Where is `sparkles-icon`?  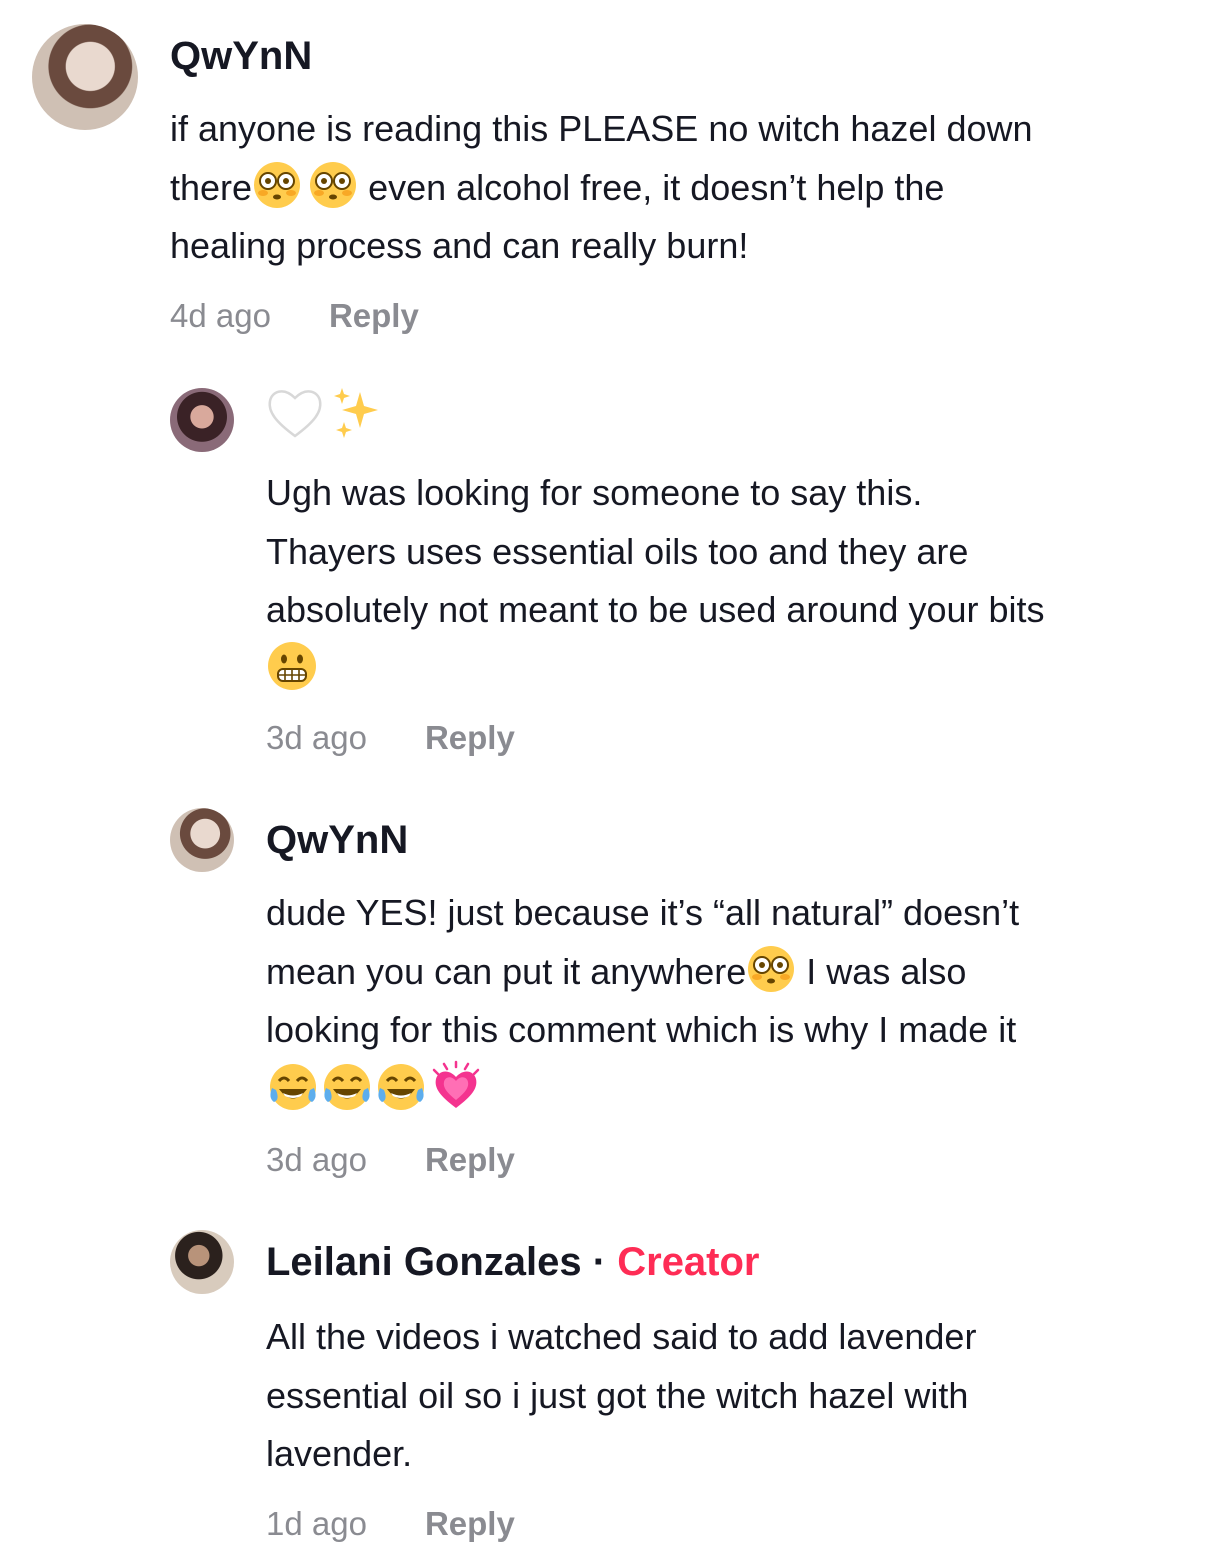 sparkles-icon is located at coordinates (357, 413).